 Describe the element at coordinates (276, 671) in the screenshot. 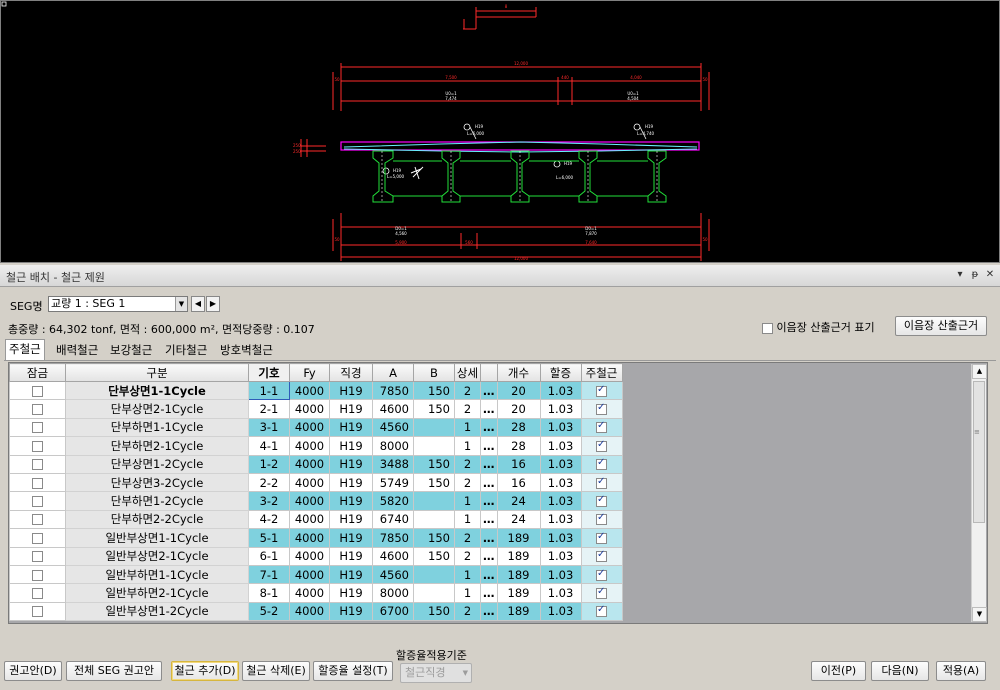

I see `delete-rebar-button: 철근 삭제(E)` at that location.